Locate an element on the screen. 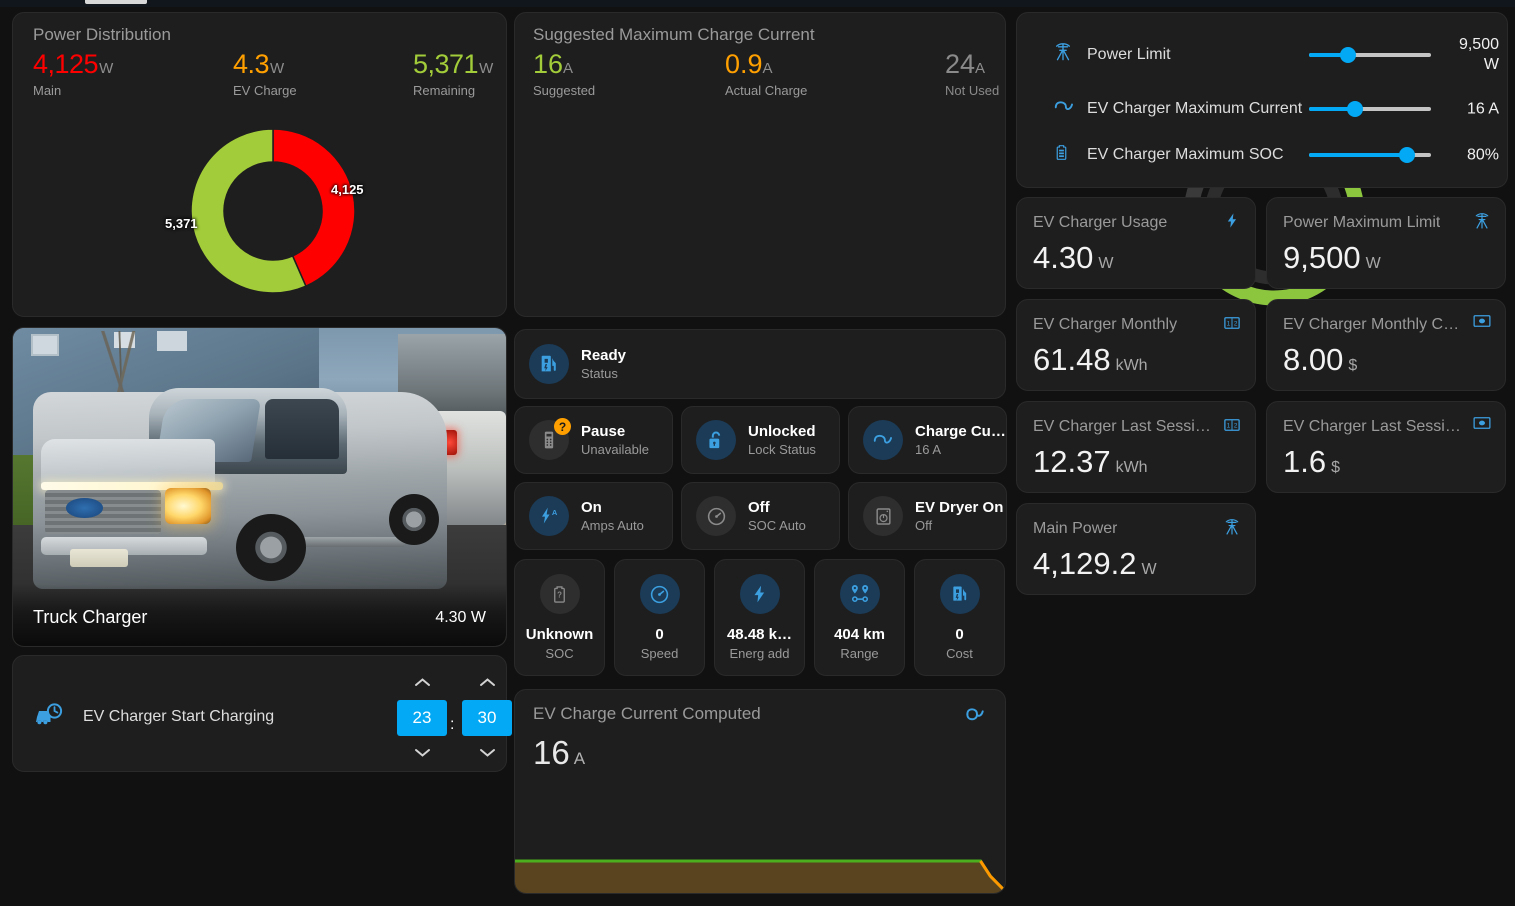 The width and height of the screenshot is (1515, 906). stat-card-ev-charger-monthly-cost-label: EV Charger Monthly Cost is located at coordinates (1373, 324).